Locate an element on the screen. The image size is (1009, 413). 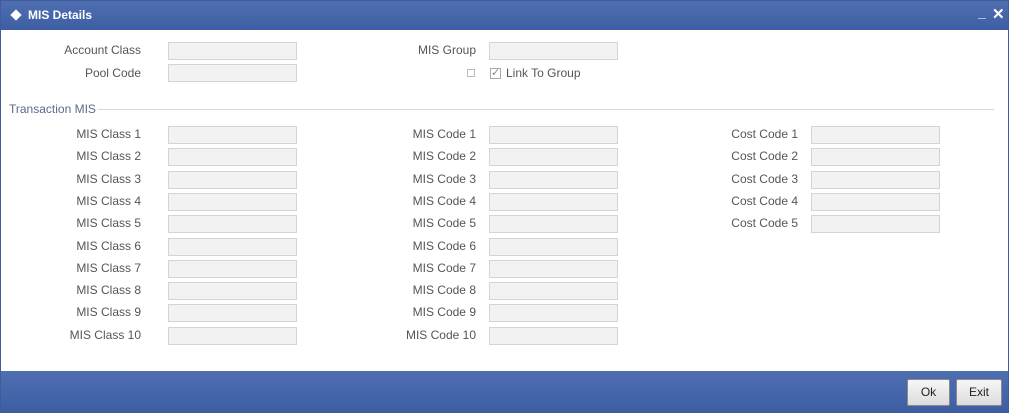
mis-class-label-2: MIS Class 2 is located at coordinates (108, 156).